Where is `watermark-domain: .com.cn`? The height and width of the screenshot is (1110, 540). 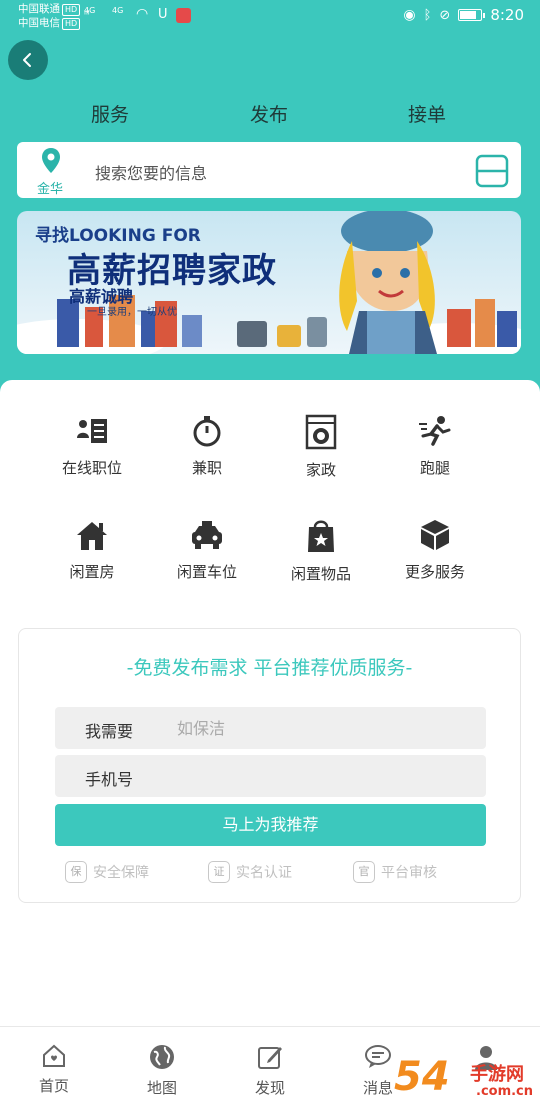
watermark-domain: .com.cn is located at coordinates (505, 1091).